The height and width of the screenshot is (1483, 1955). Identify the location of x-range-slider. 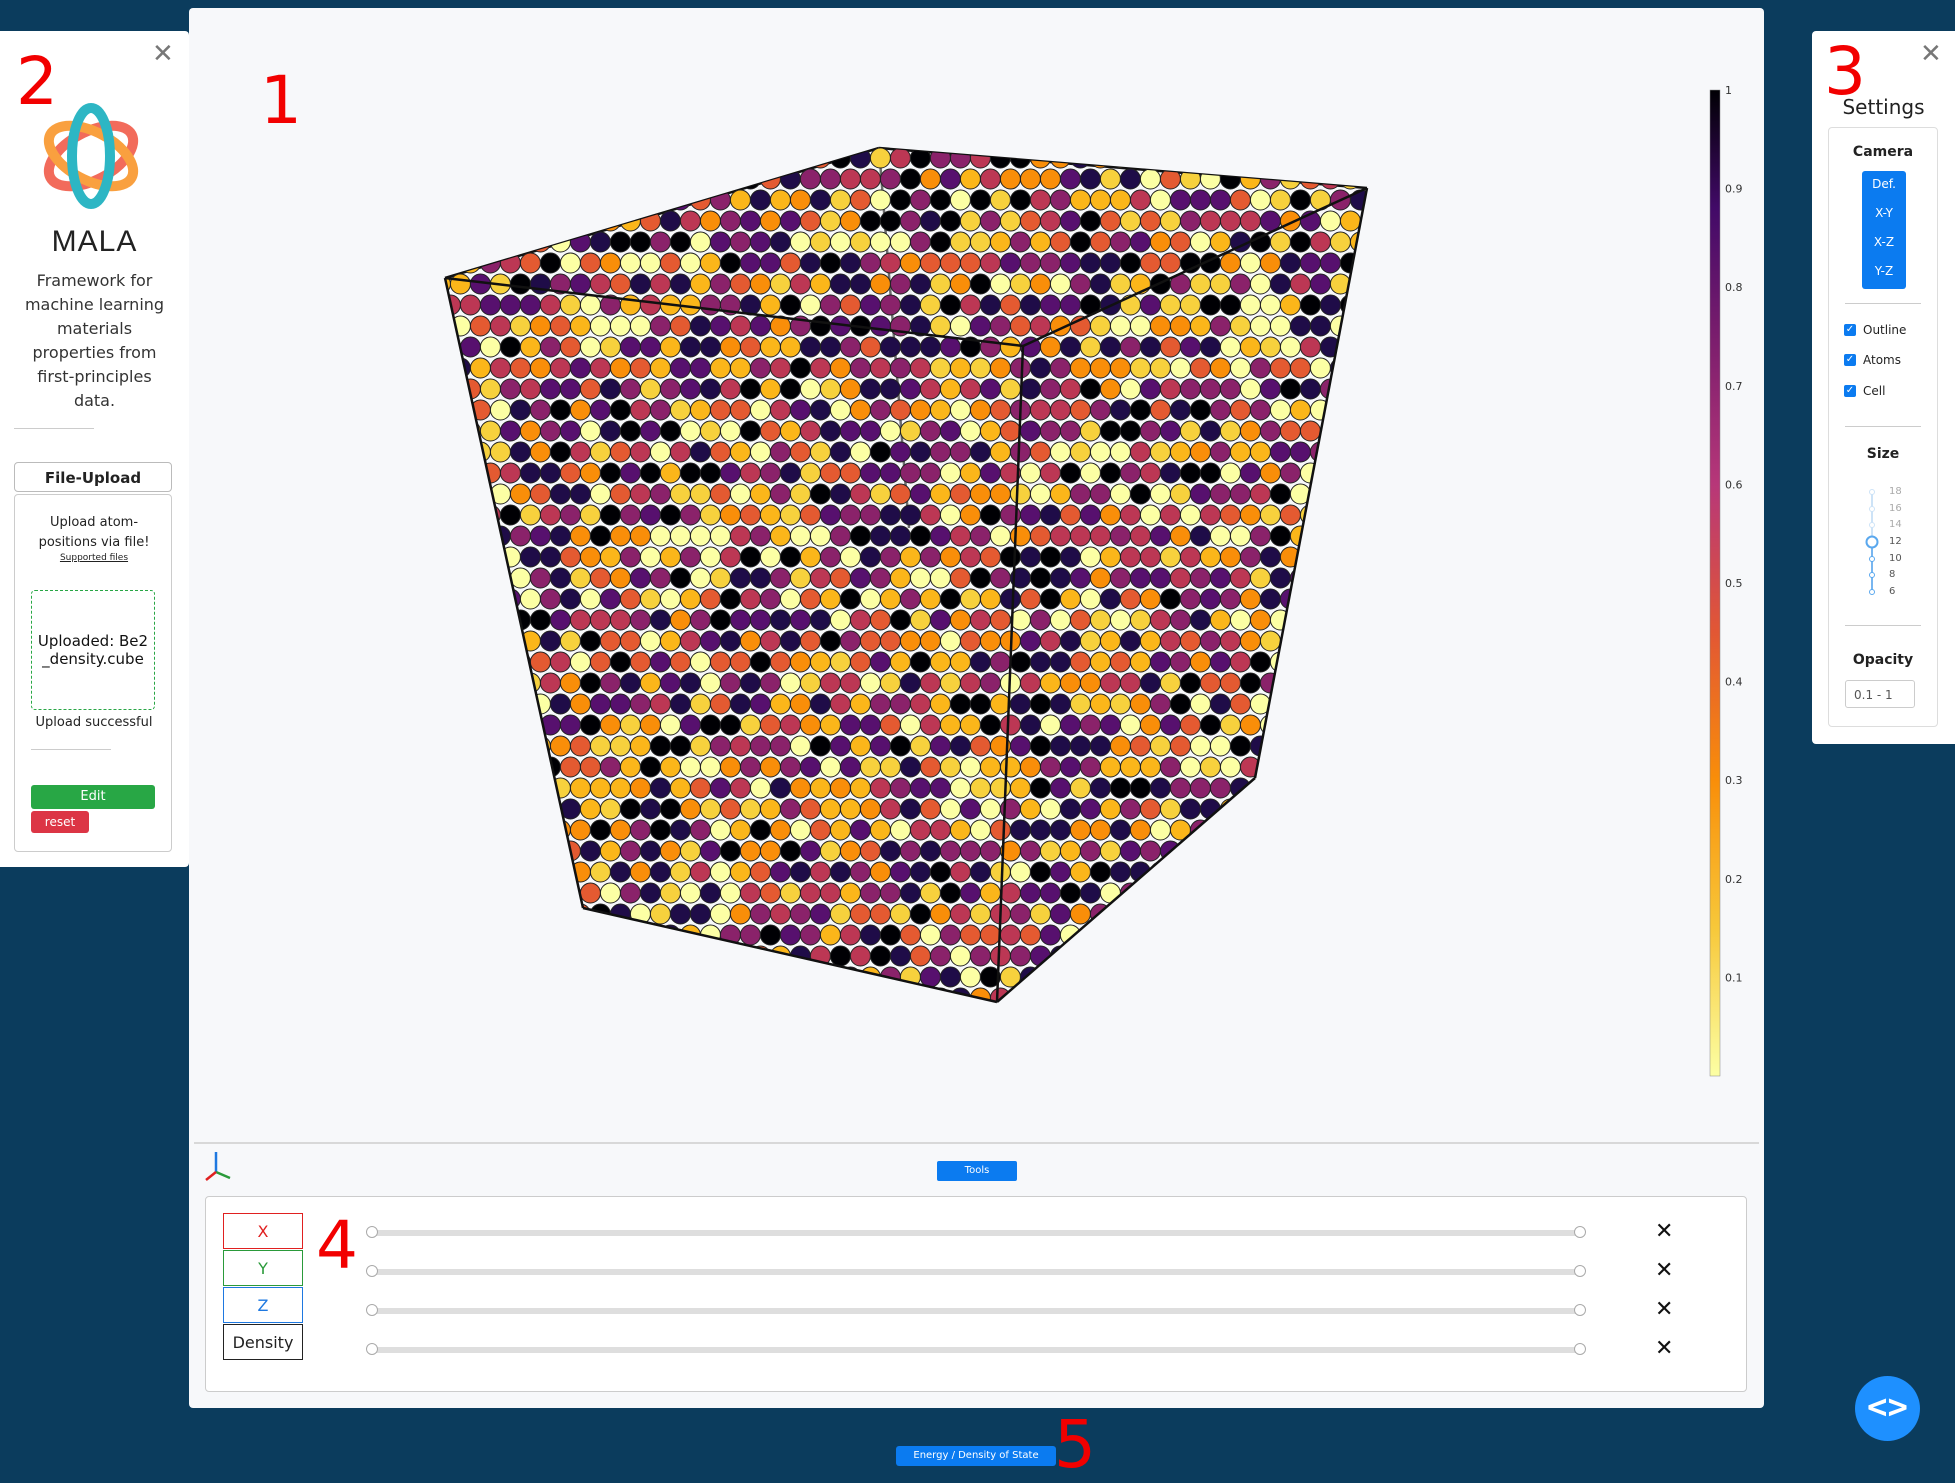
(976, 1232).